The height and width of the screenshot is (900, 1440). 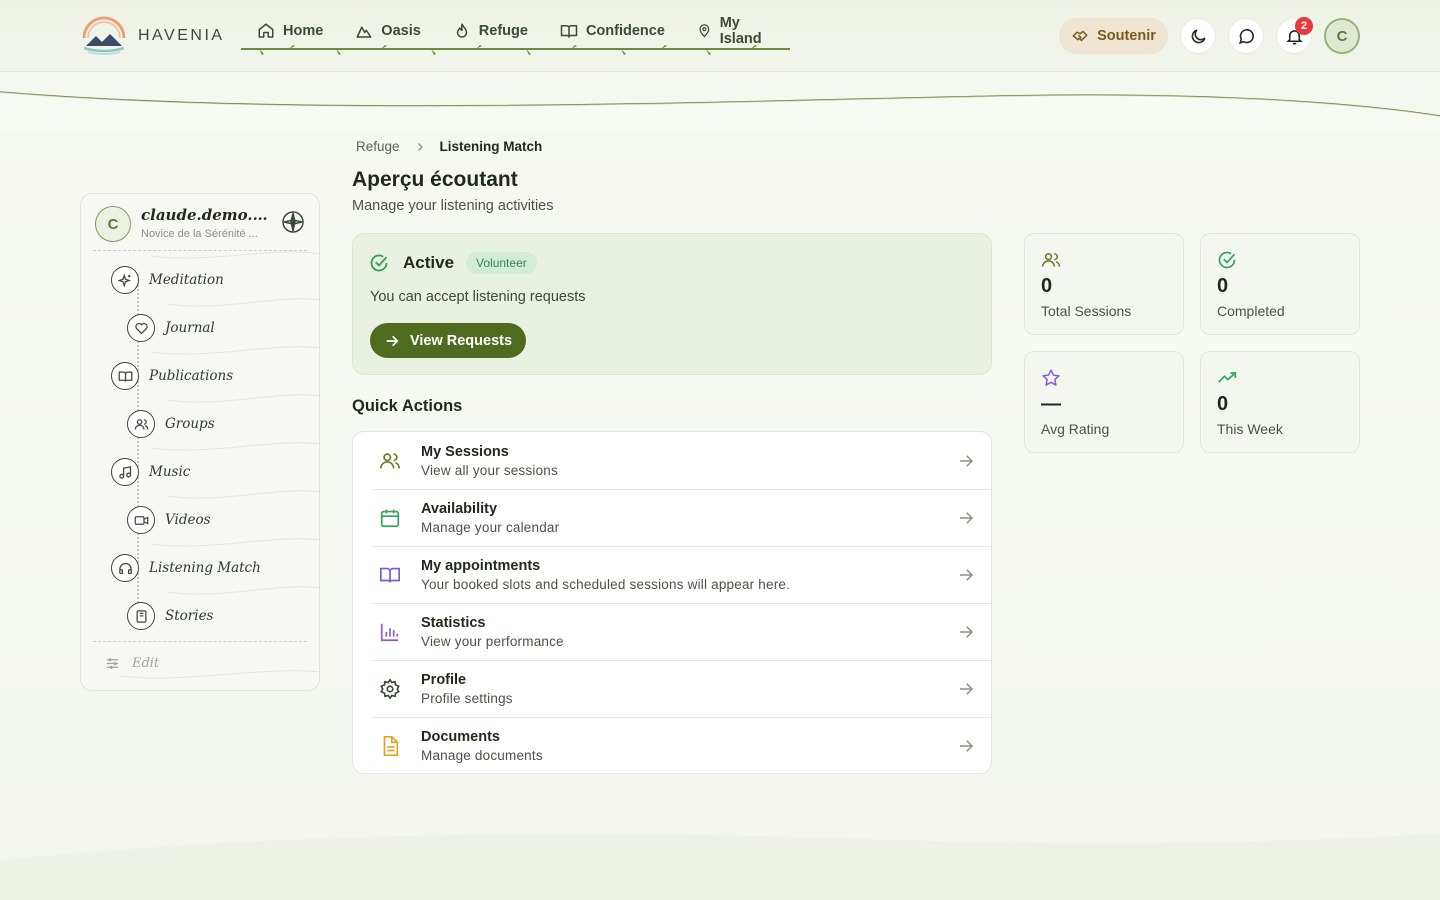 I want to click on sidebar-item-meditation: Meditation, so click(x=167, y=280).